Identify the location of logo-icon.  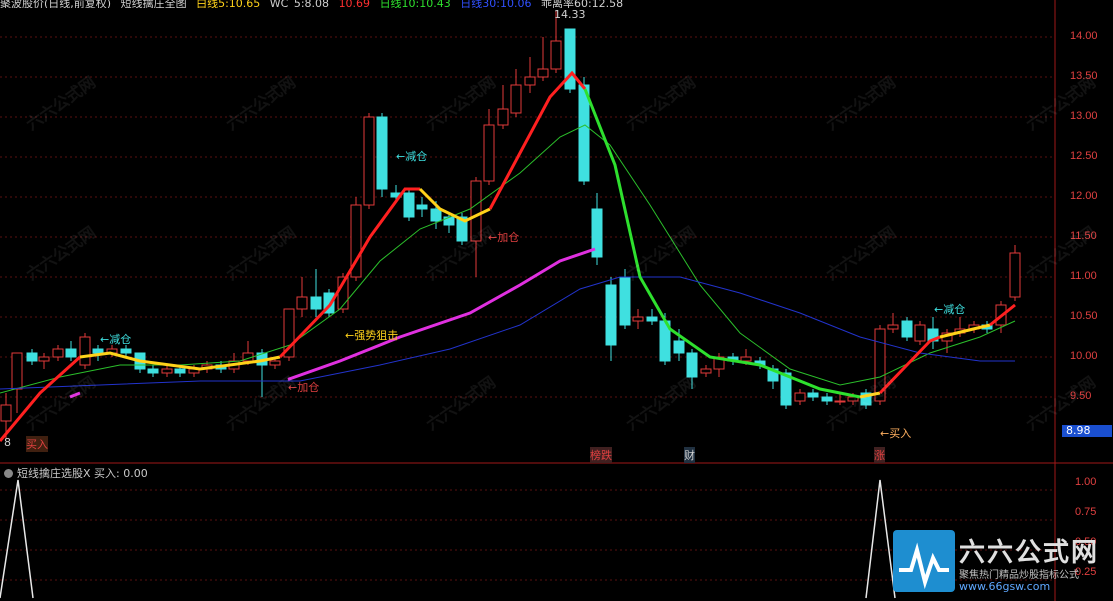
(924, 561).